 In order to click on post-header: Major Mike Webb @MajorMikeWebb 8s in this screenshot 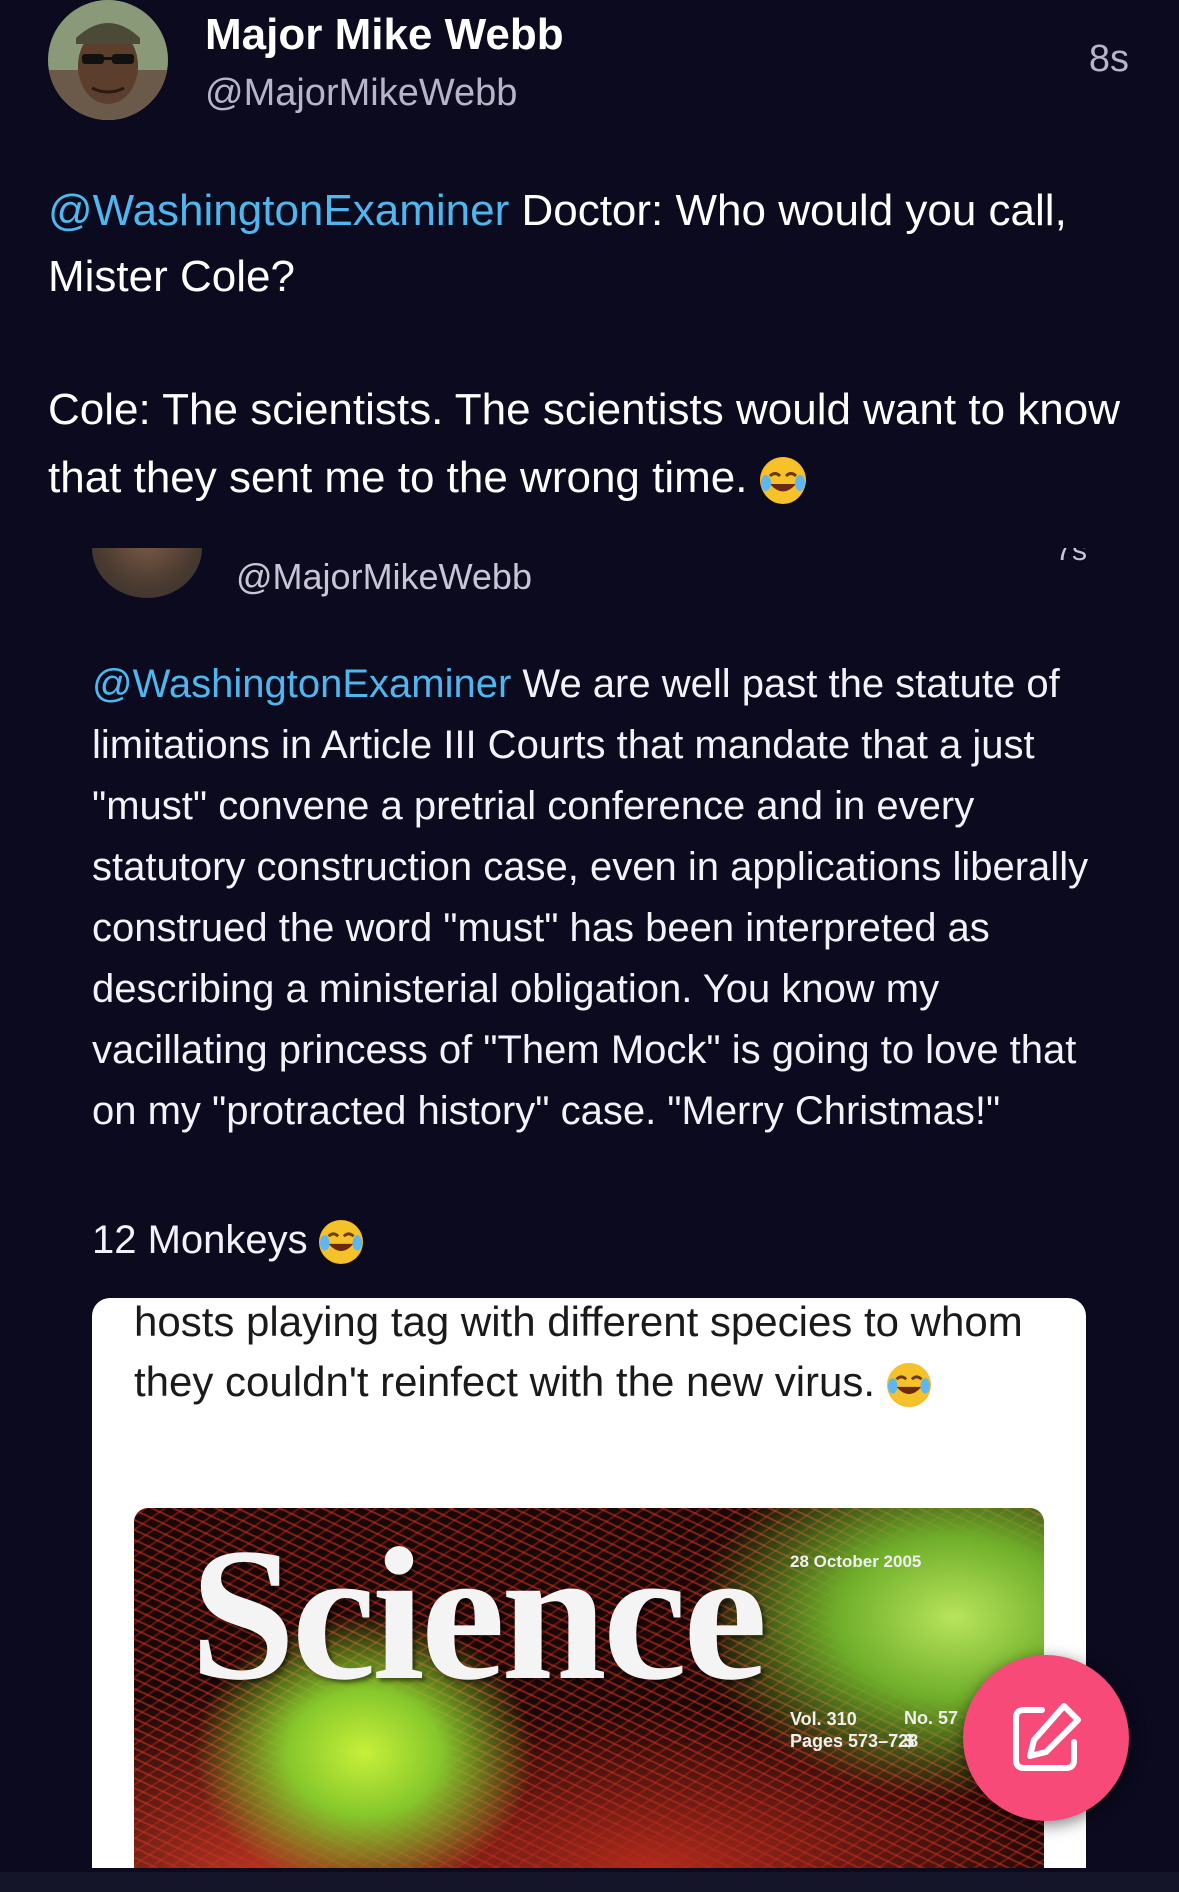, I will do `click(589, 70)`.